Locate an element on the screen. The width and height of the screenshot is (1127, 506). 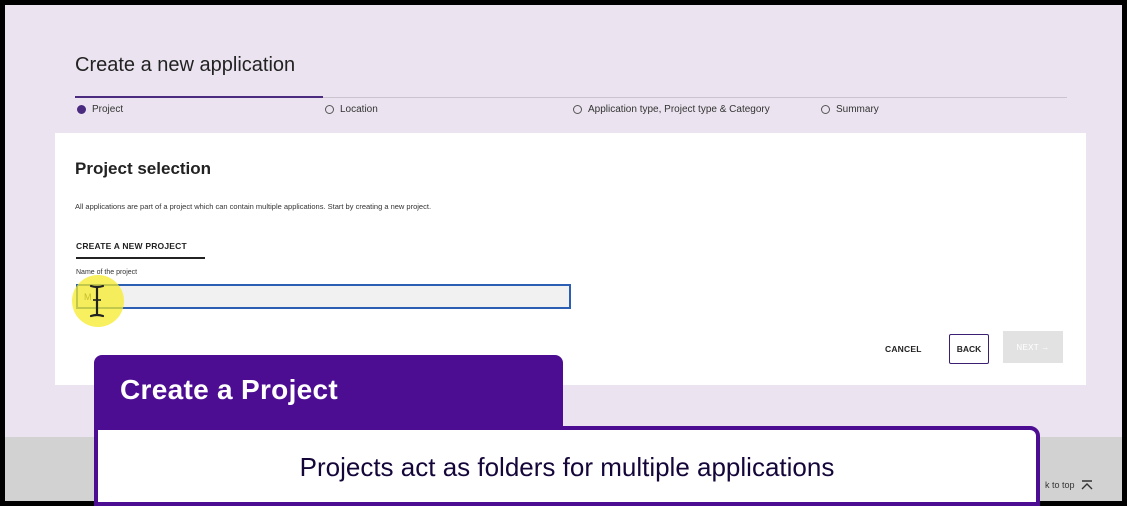
chevron-up-icon is located at coordinates (1087, 485).